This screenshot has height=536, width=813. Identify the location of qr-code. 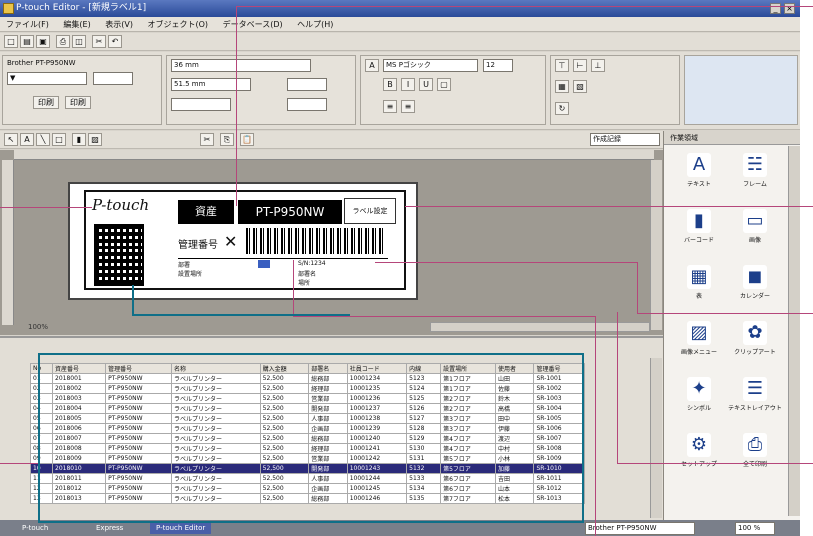
(119, 267).